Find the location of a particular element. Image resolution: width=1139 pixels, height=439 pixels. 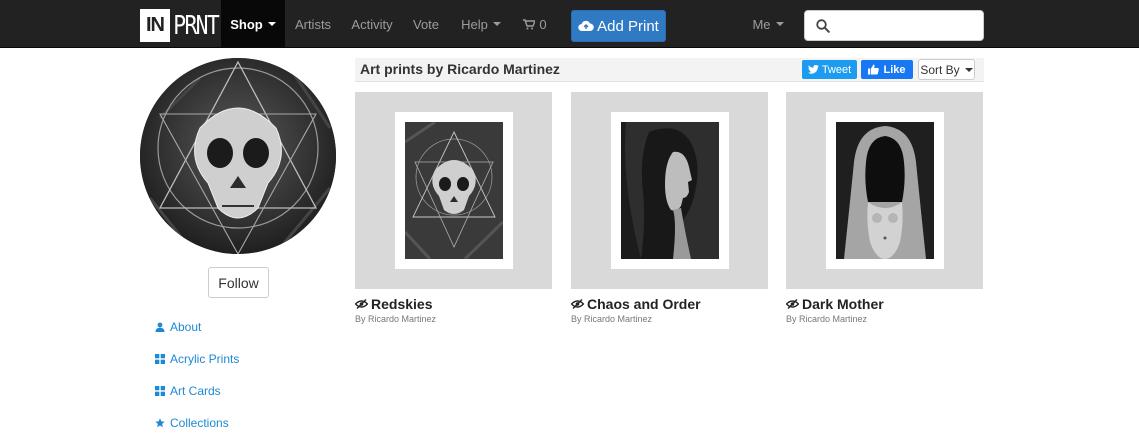

inprnt-logo: IN PRNT is located at coordinates (184, 25).